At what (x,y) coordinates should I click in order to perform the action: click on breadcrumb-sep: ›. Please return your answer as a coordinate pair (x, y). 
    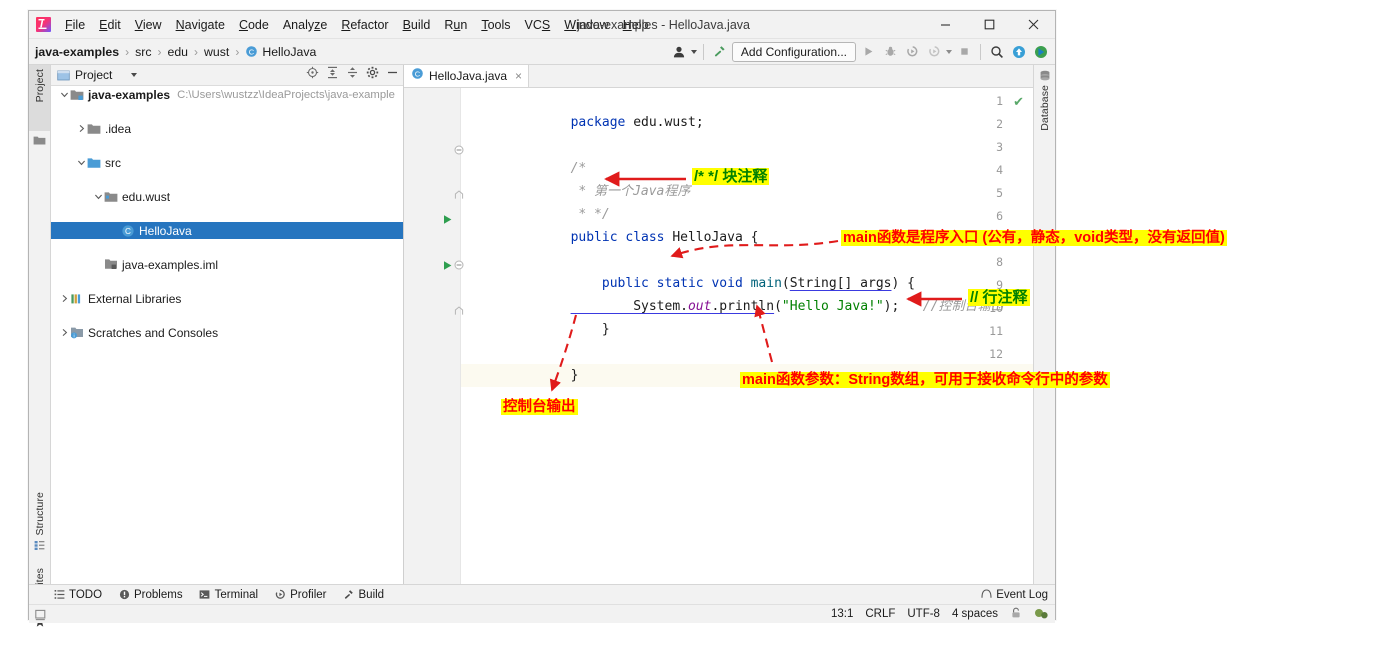
    Looking at the image, I should click on (237, 51).